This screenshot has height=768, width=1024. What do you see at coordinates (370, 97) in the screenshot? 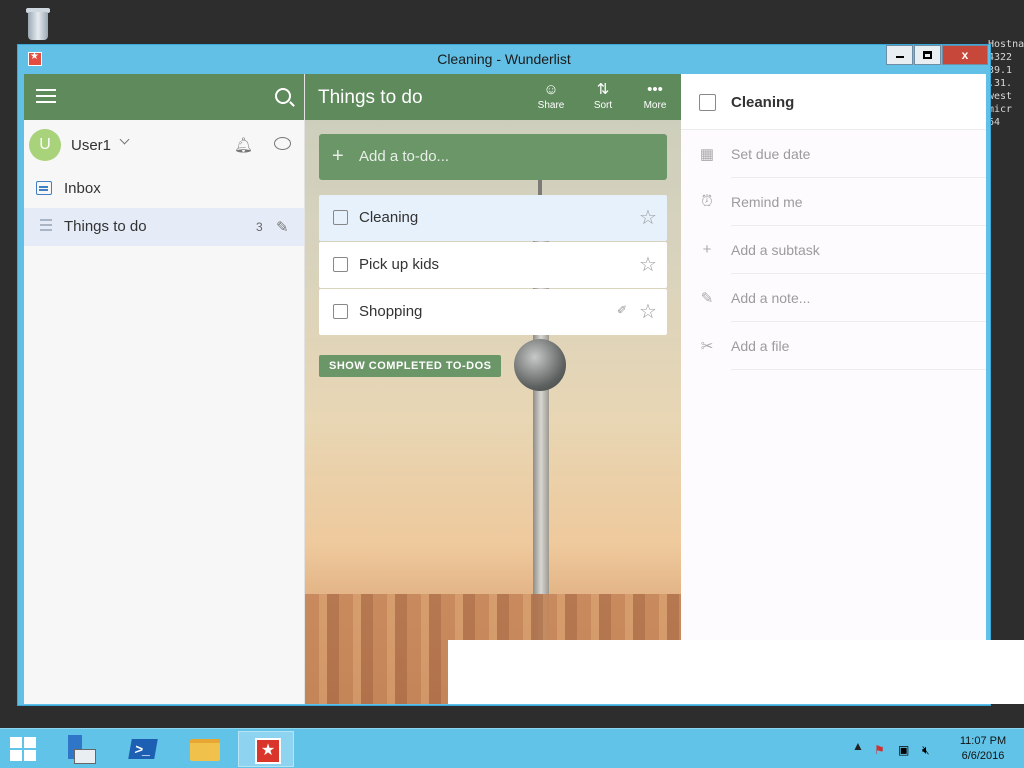
I see `list-title: Things to do` at bounding box center [370, 97].